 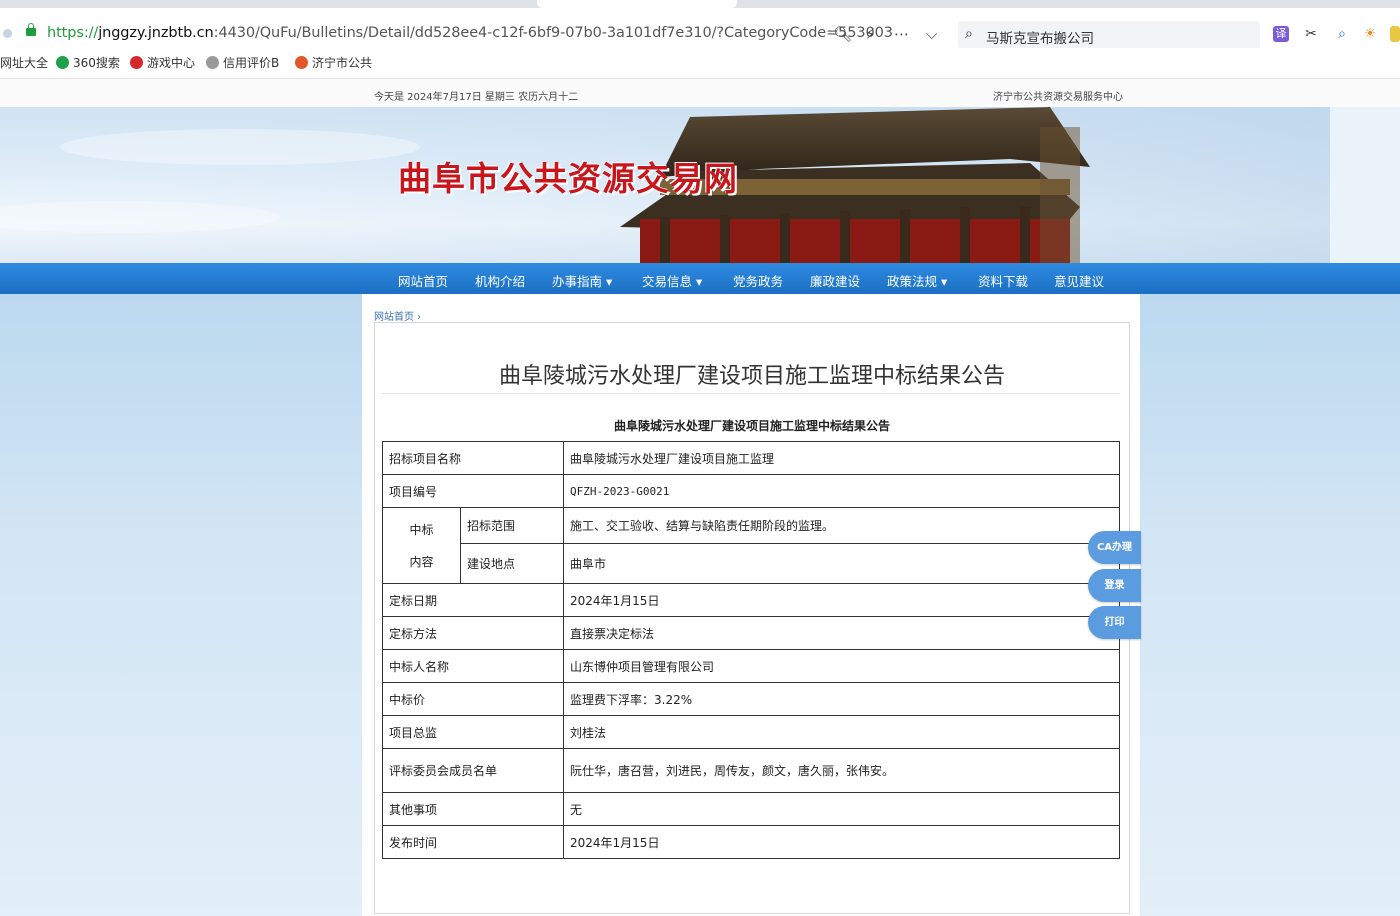 I want to click on table-label: 项目编号, so click(x=473, y=491).